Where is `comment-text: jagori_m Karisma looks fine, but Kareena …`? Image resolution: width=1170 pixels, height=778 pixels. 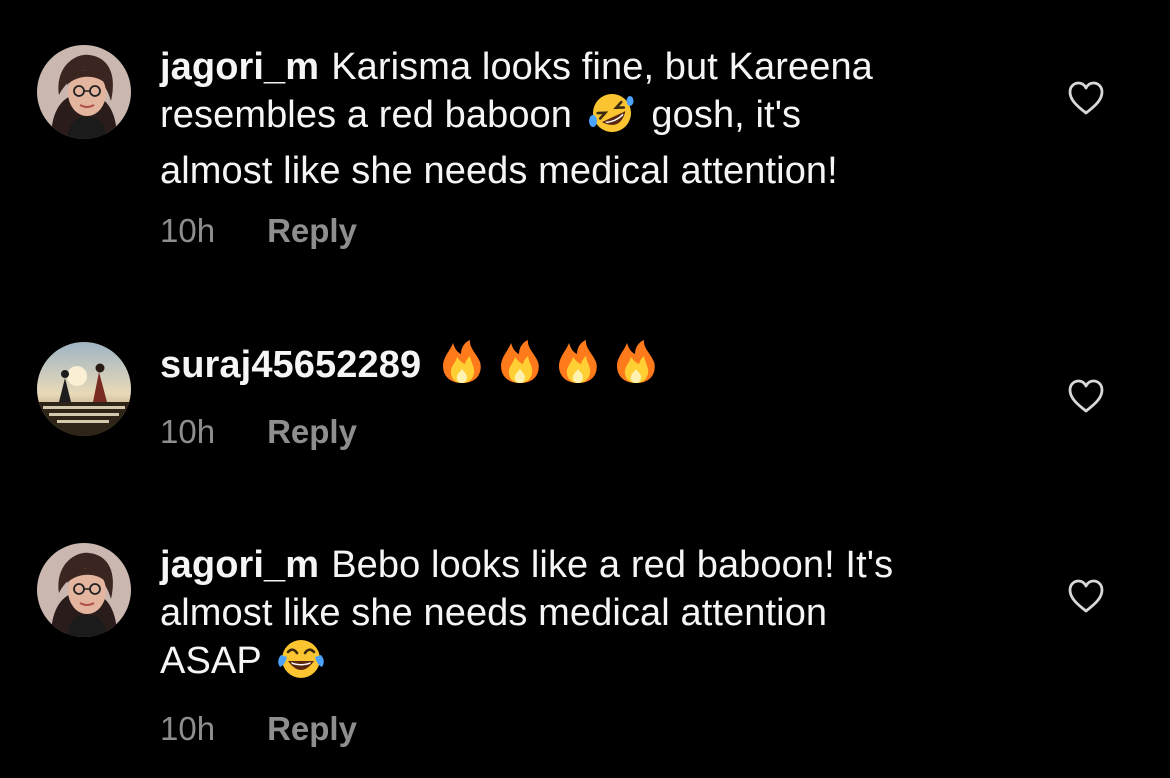
comment-text: jagori_m Karisma looks fine, but Kareena … is located at coordinates (590, 119).